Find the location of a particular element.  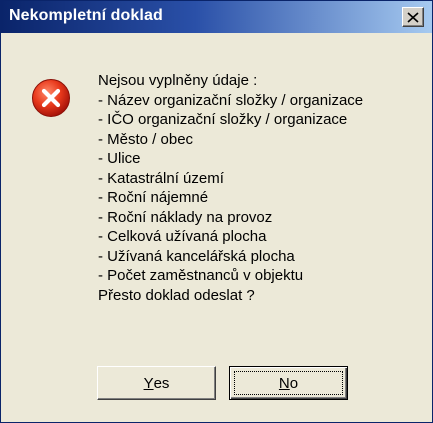

missing-field-item: - Celková užívaná plocha is located at coordinates (182, 236).